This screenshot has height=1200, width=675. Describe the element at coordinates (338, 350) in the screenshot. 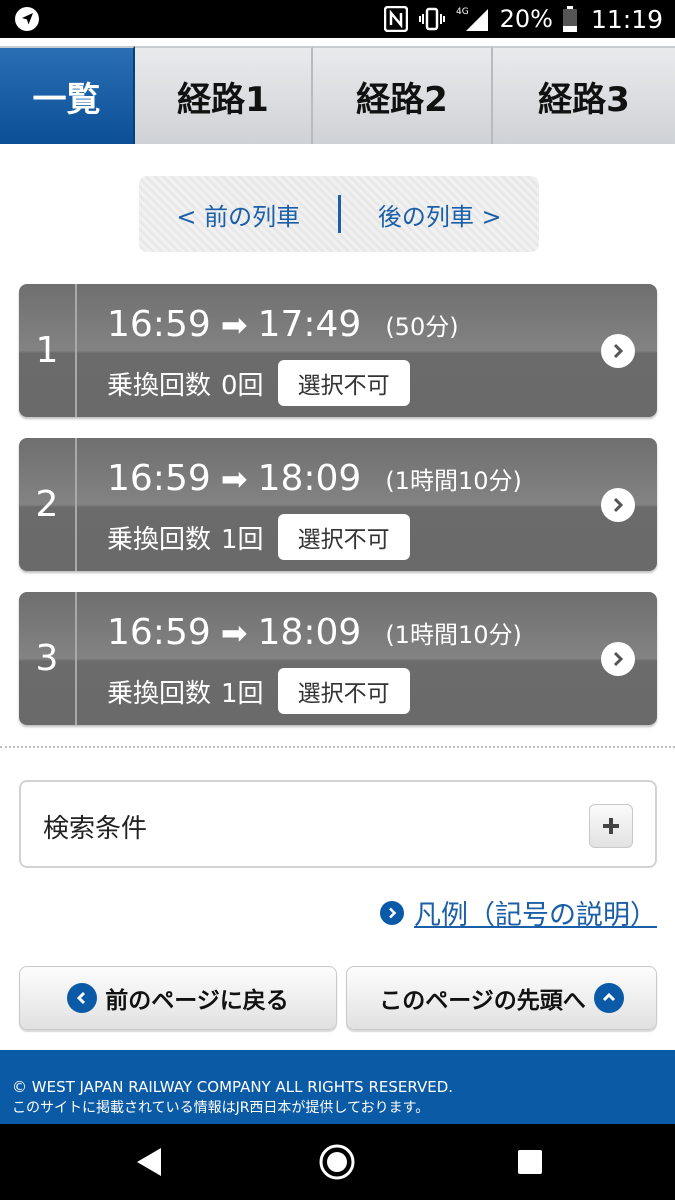

I see `route-card-1: 1 16:59 ➡ 17:49 (50分) 乗換回数 0回 選択不可` at that location.